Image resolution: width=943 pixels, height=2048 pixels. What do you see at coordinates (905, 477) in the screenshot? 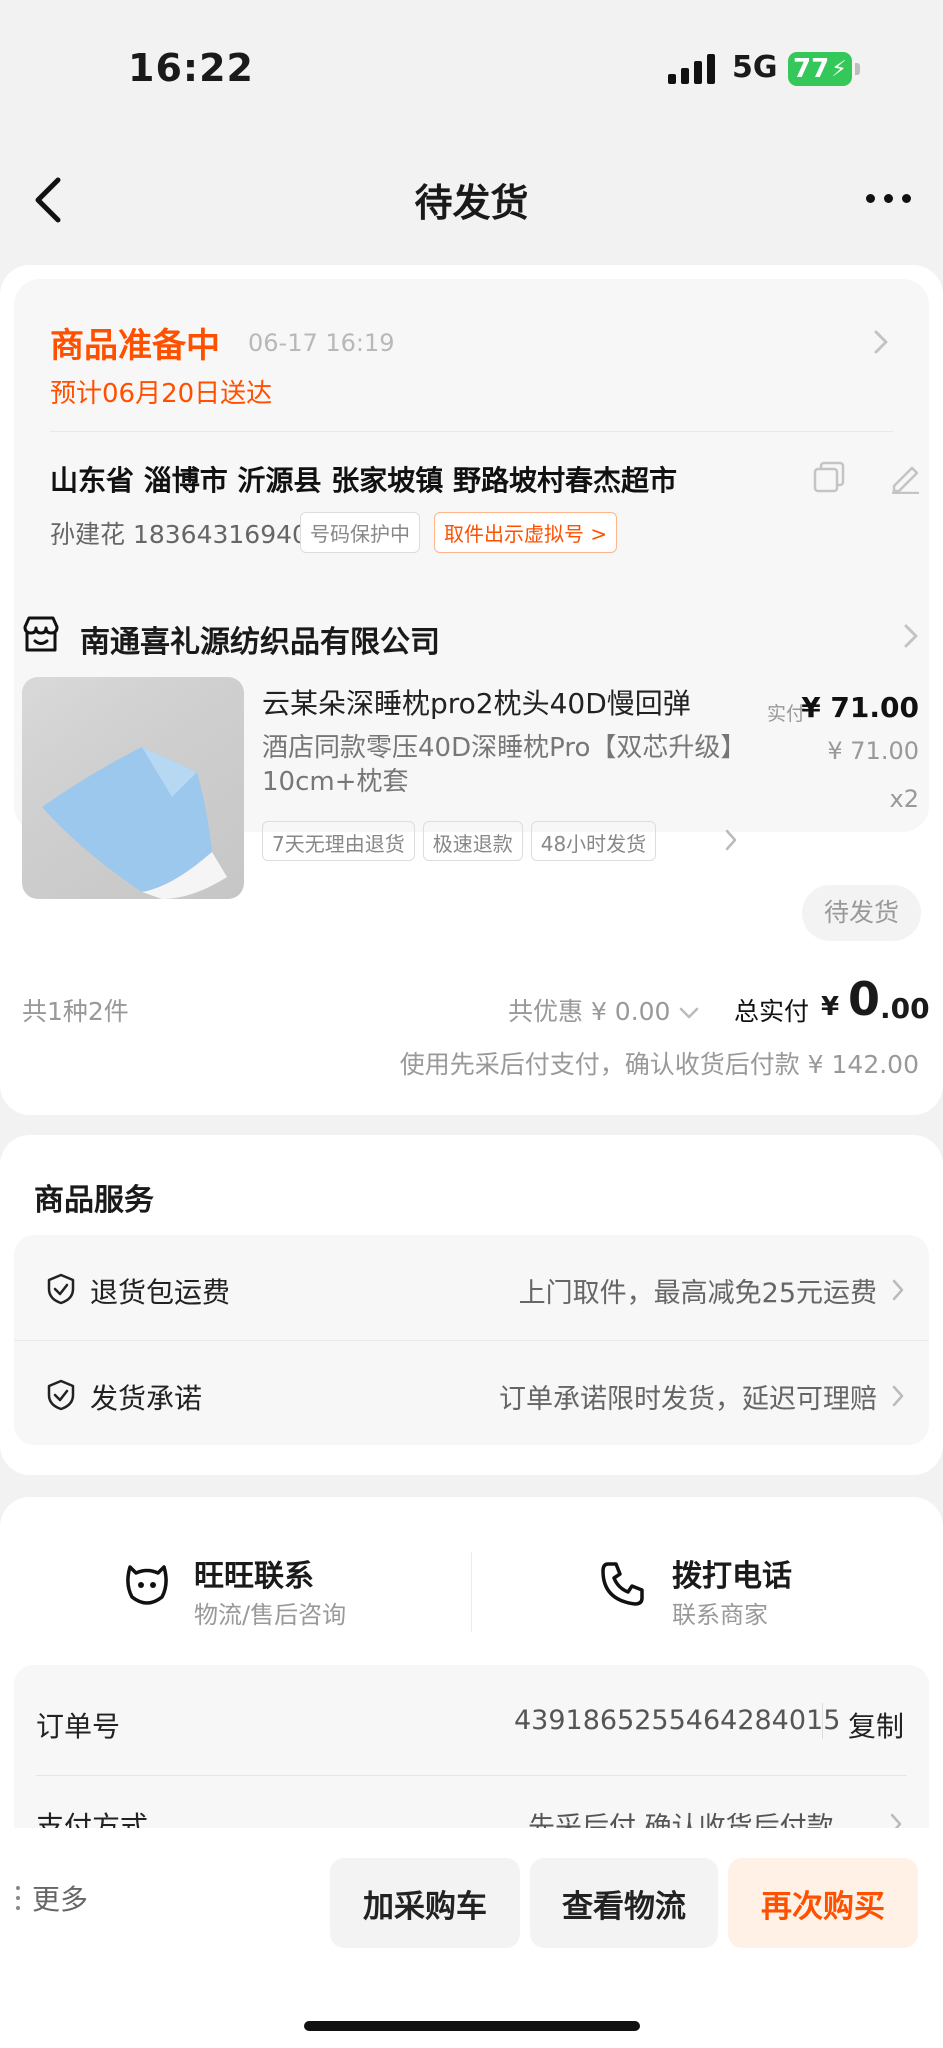
I see `edit-icon` at bounding box center [905, 477].